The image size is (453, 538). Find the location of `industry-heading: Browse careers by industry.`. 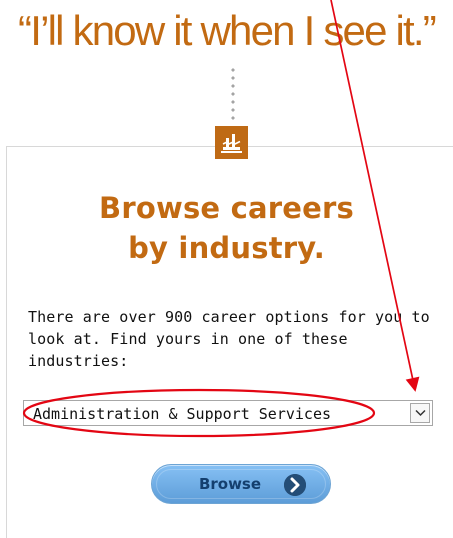

industry-heading: Browse careers by industry. is located at coordinates (226, 228).